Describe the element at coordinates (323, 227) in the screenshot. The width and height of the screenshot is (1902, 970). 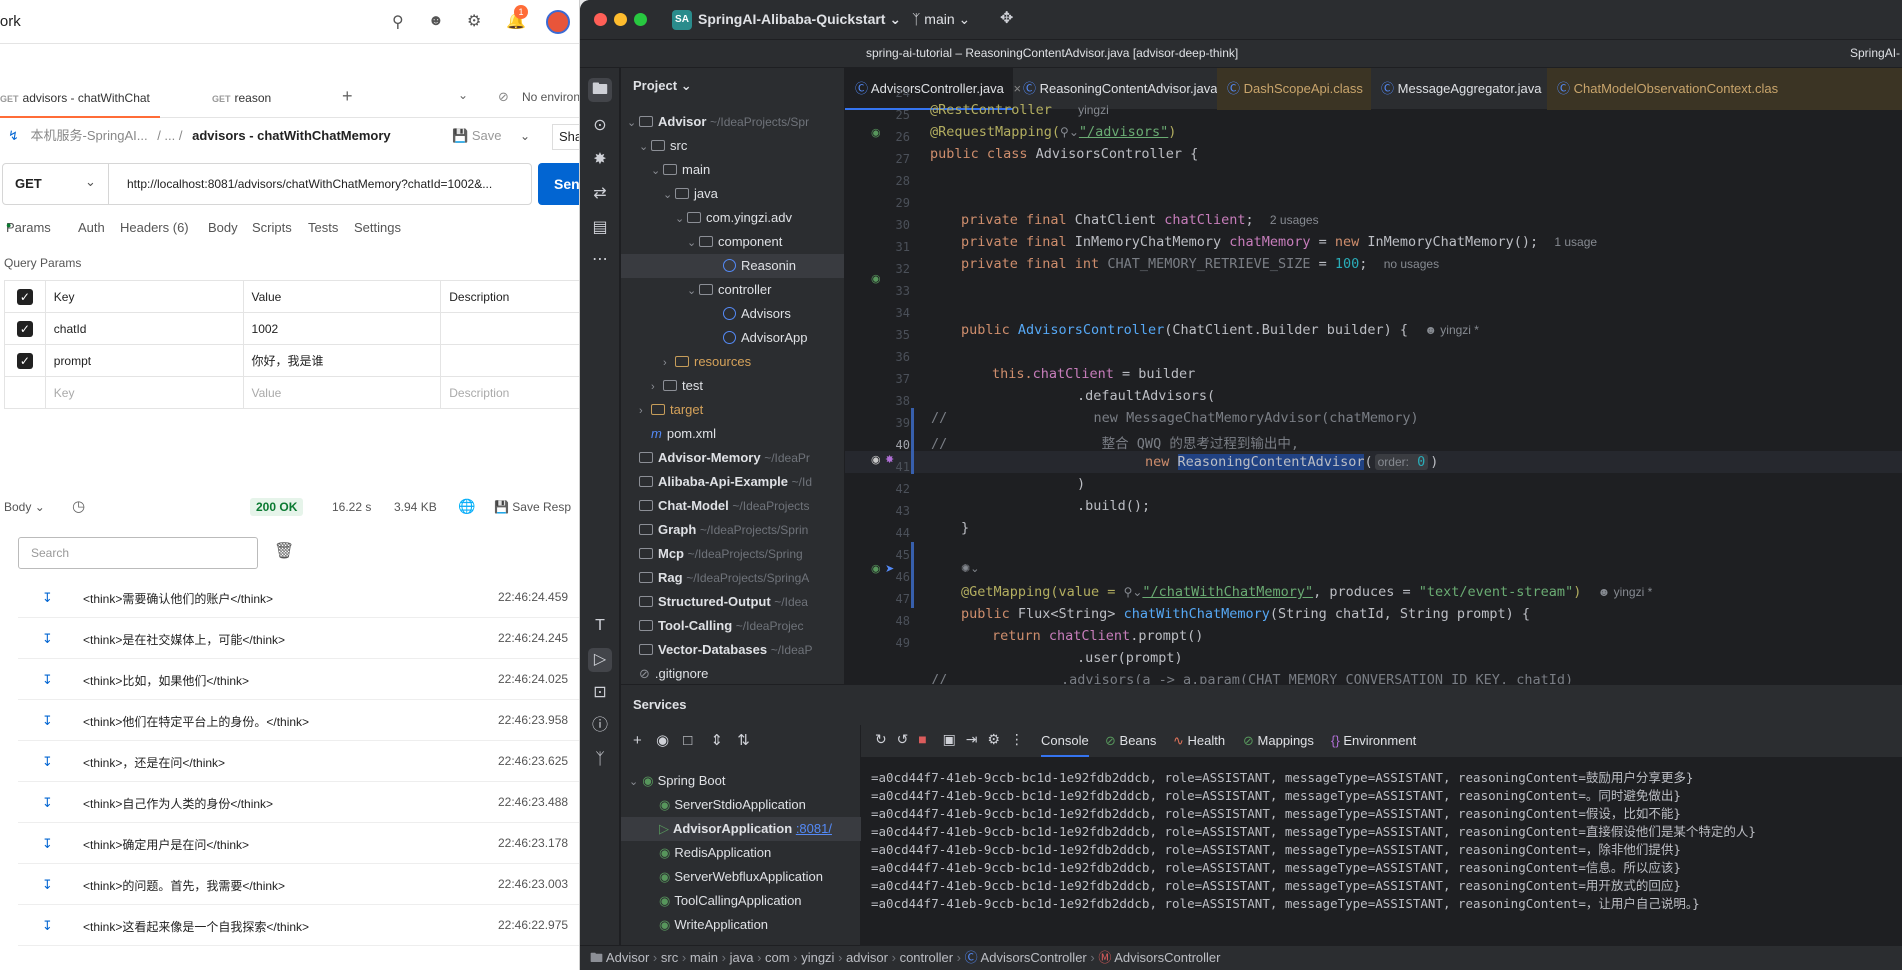
I see `tab-tests: Tests` at that location.